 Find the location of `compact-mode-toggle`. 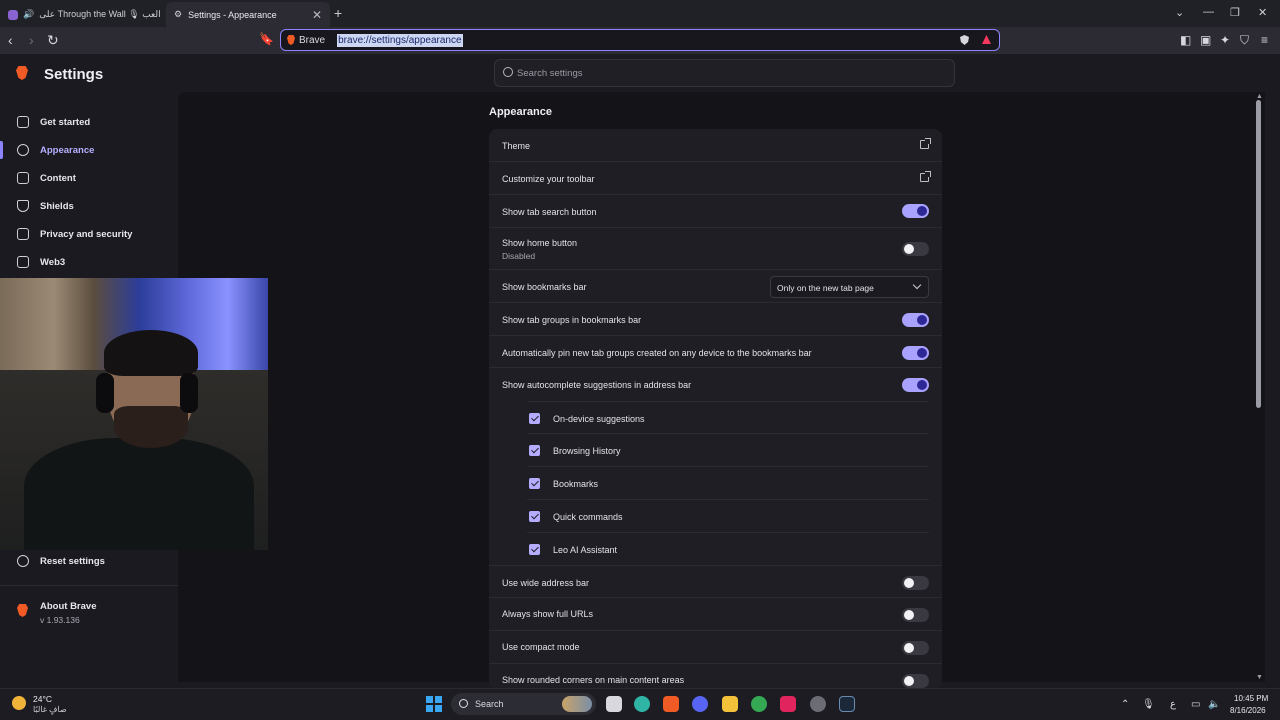

compact-mode-toggle is located at coordinates (915, 648).